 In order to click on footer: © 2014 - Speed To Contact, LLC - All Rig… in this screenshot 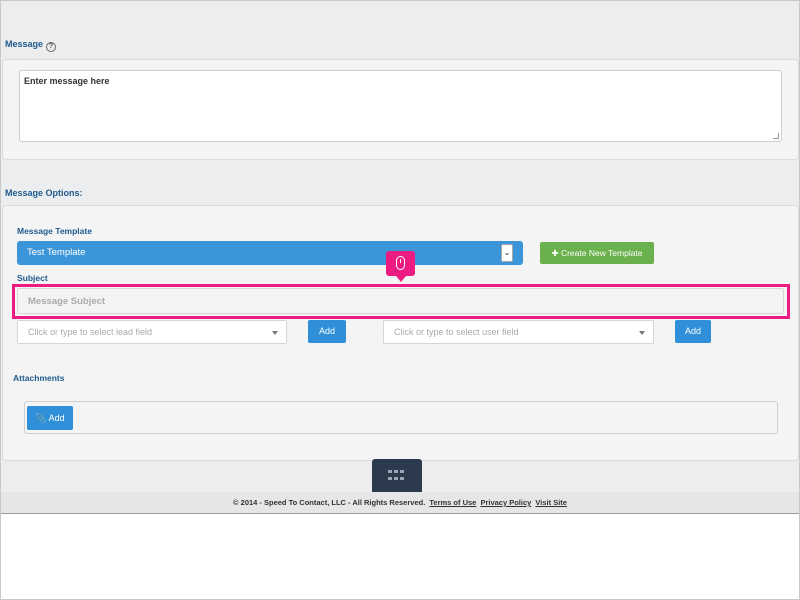, I will do `click(400, 502)`.